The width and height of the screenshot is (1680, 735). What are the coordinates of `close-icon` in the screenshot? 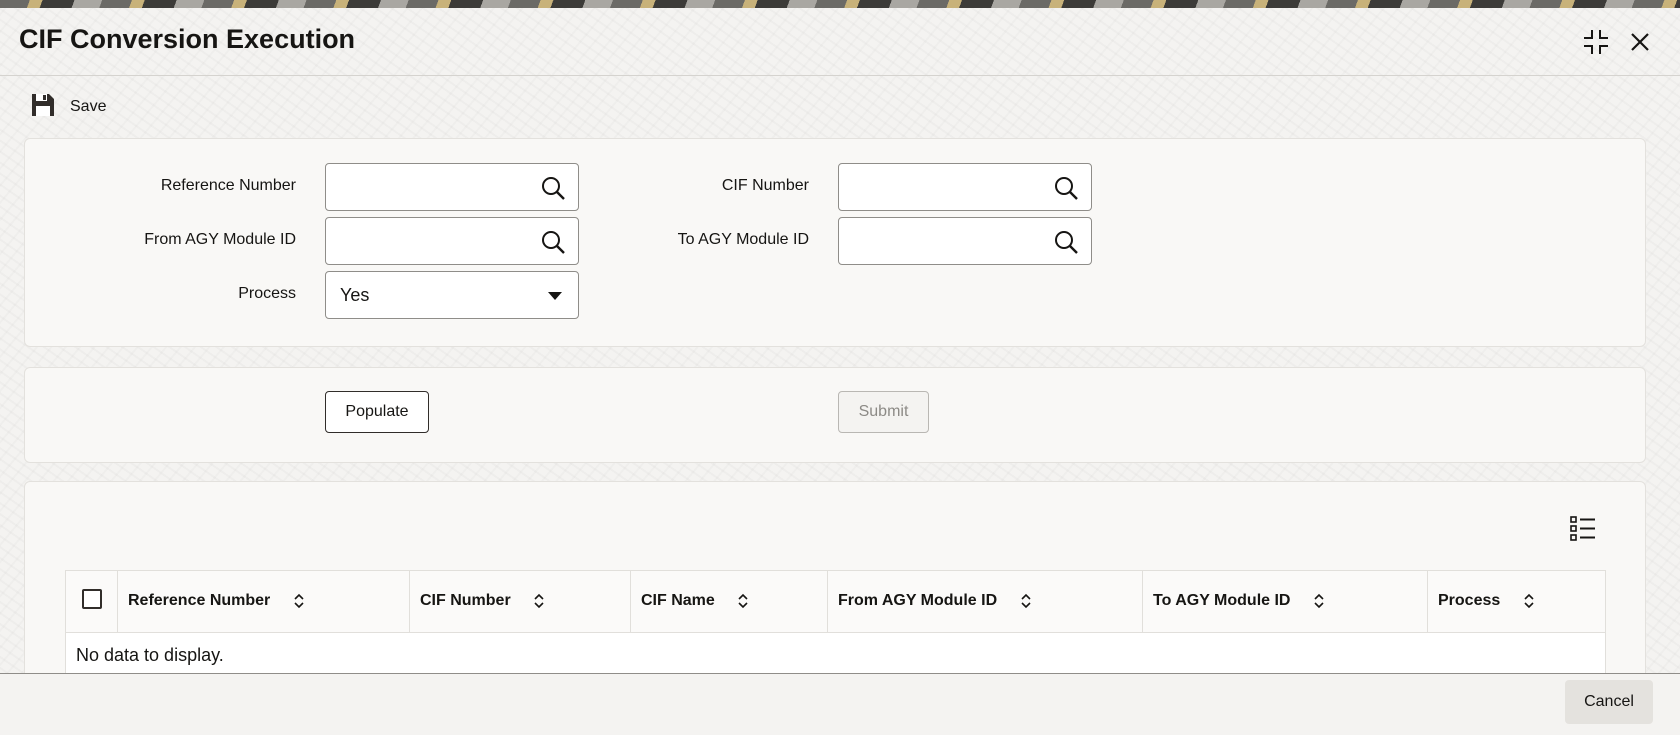 It's located at (1640, 42).